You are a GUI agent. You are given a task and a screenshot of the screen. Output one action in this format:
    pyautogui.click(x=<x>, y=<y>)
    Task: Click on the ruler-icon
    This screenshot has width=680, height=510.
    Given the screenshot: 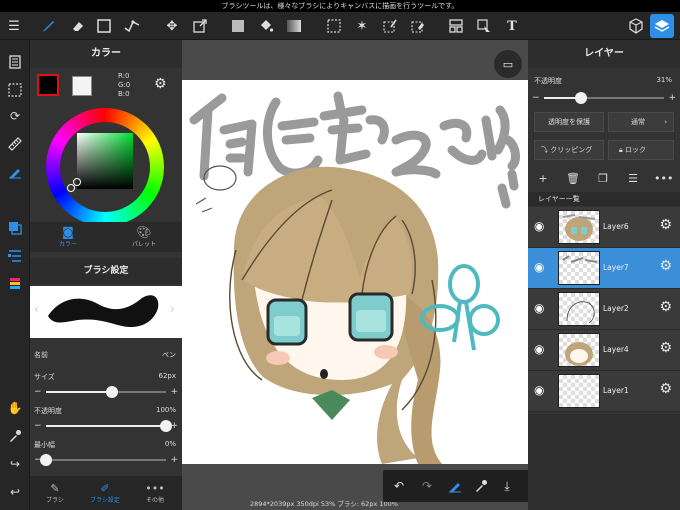 What is the action you would take?
    pyautogui.click(x=15, y=144)
    